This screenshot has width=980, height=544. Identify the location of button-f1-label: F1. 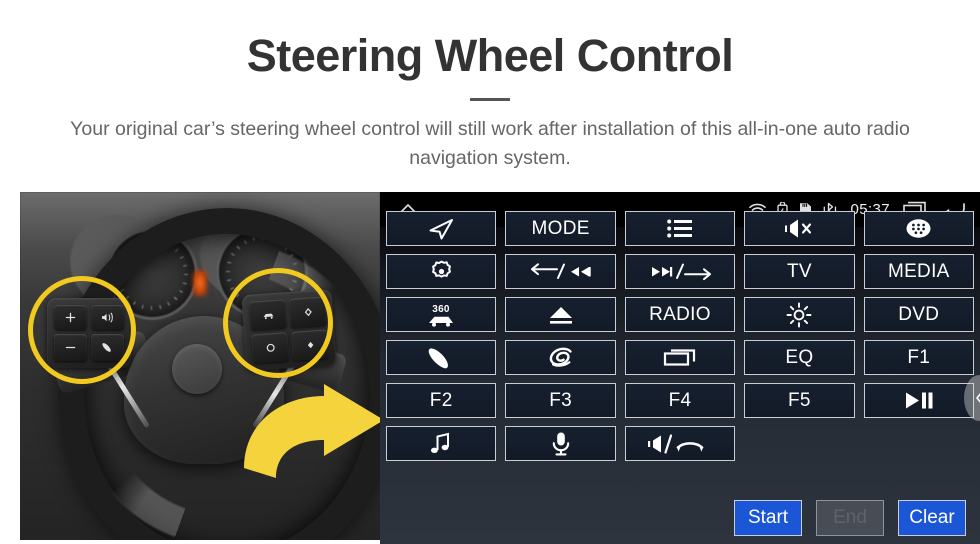
(919, 357).